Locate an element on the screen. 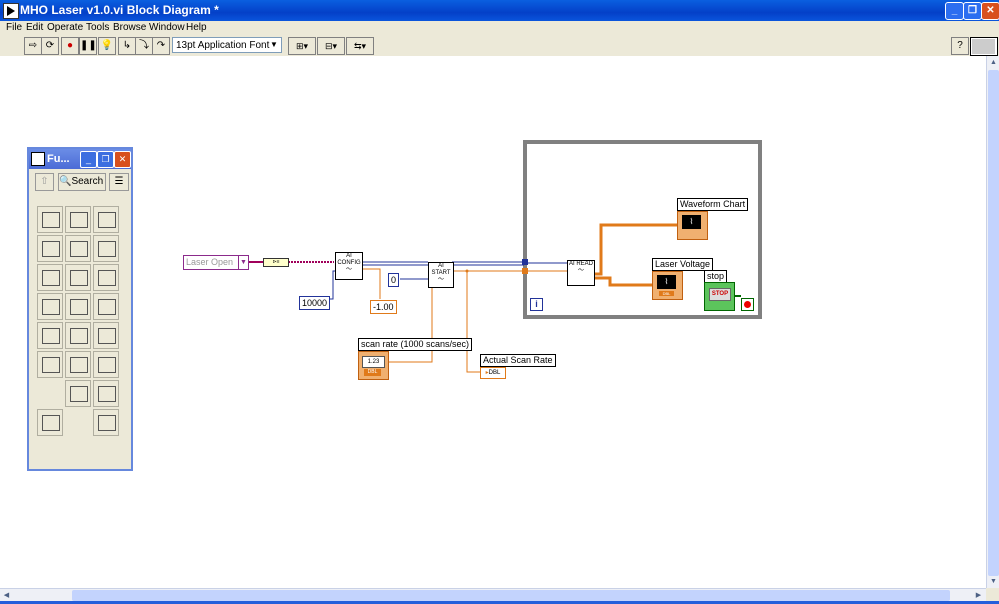  express-icon is located at coordinates (106, 393).